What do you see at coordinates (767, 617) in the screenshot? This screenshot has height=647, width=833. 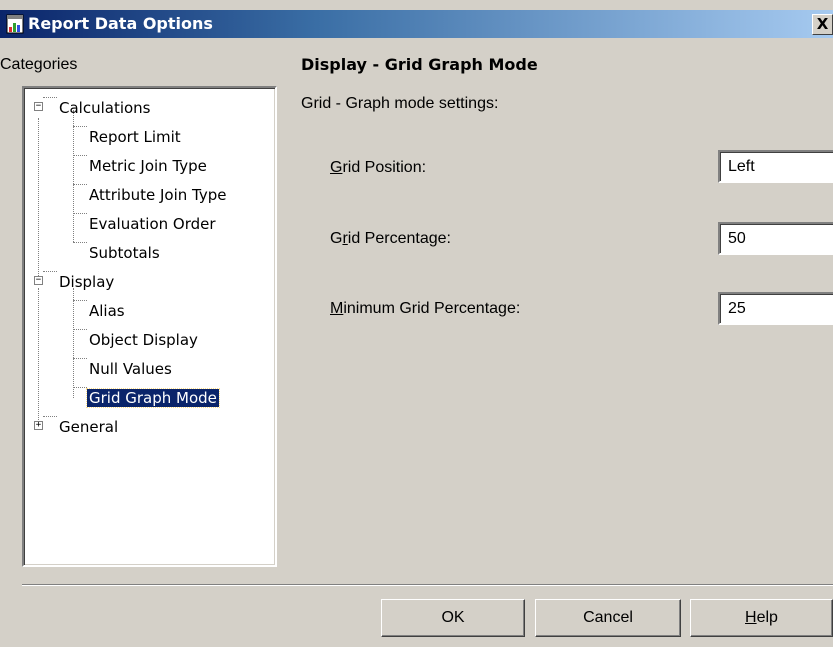 I see `help-button-label: elp` at bounding box center [767, 617].